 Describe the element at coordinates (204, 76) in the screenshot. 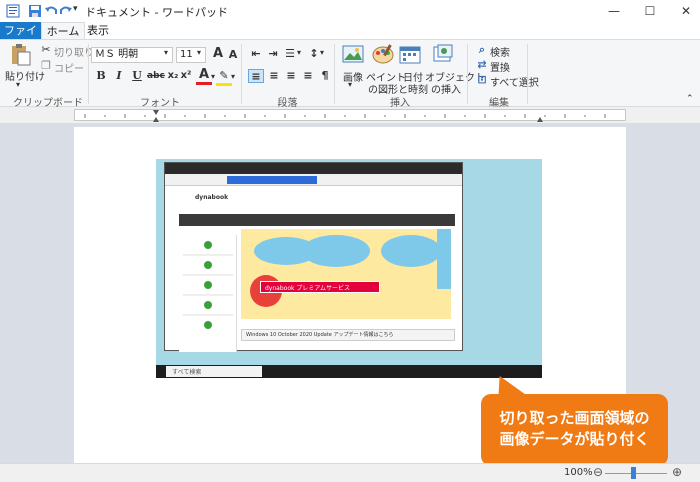

I see `text-color-icon: A` at that location.